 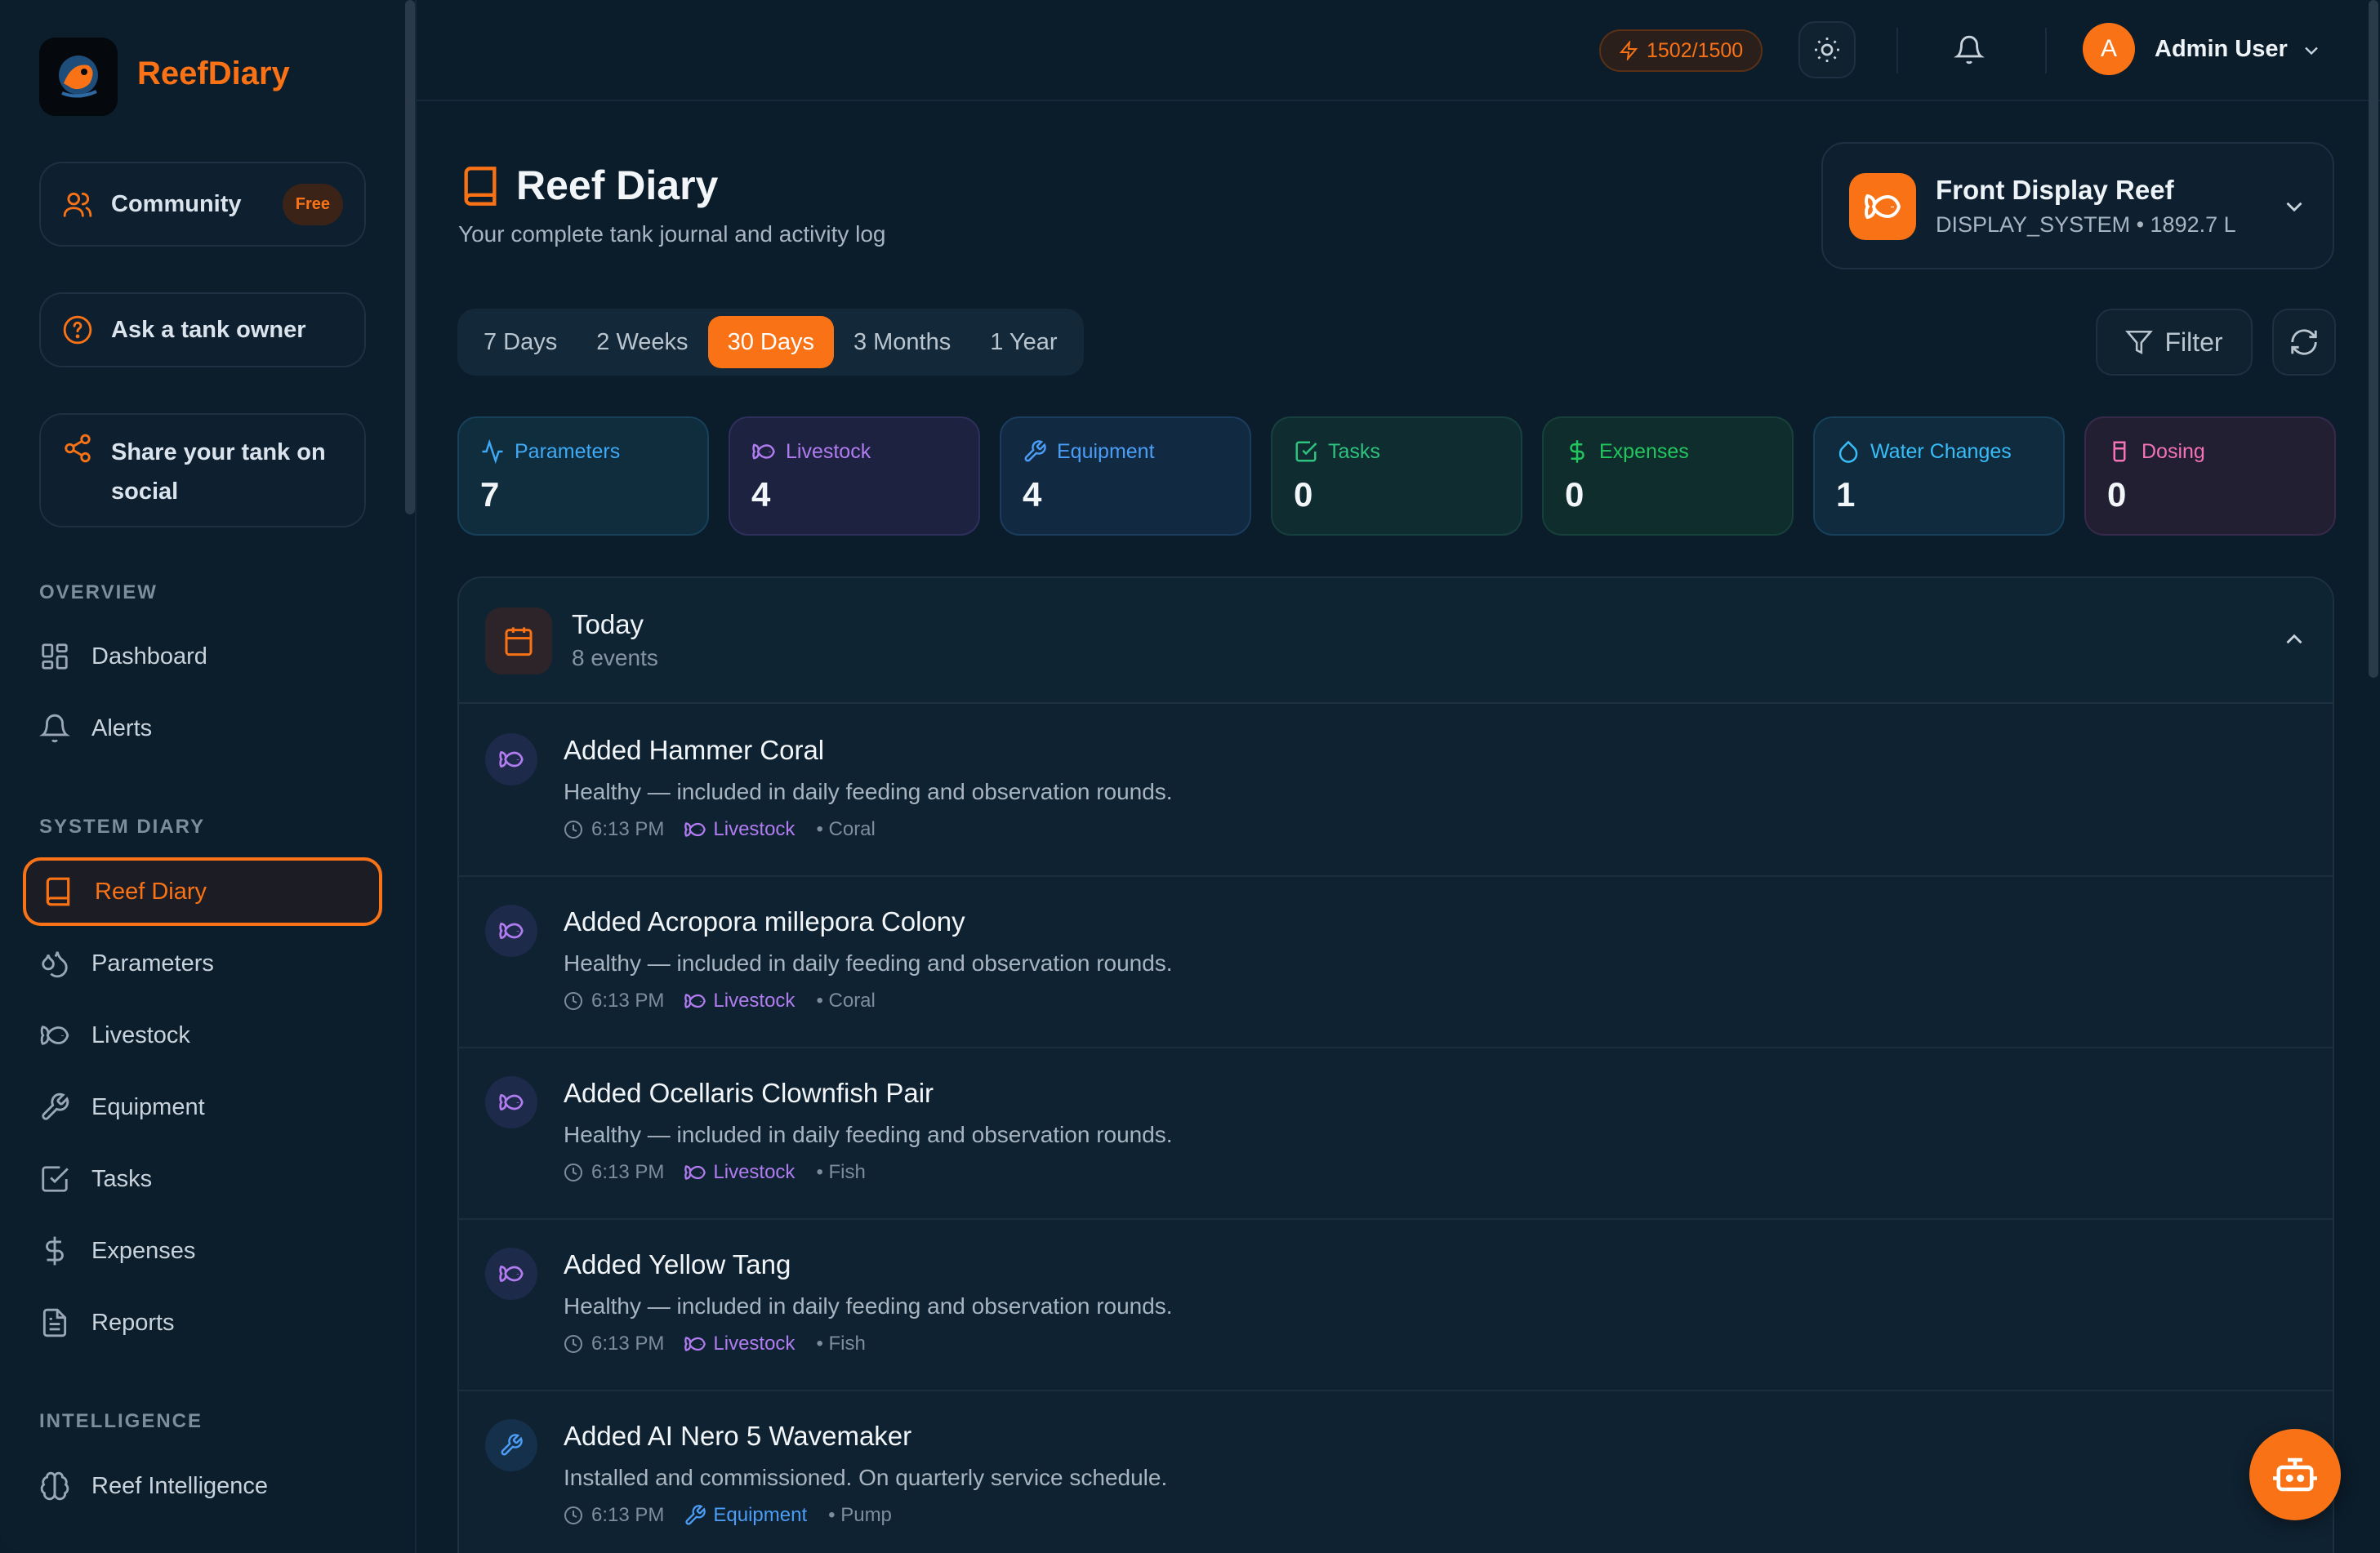 I want to click on wrench-icon, so click(x=511, y=1445).